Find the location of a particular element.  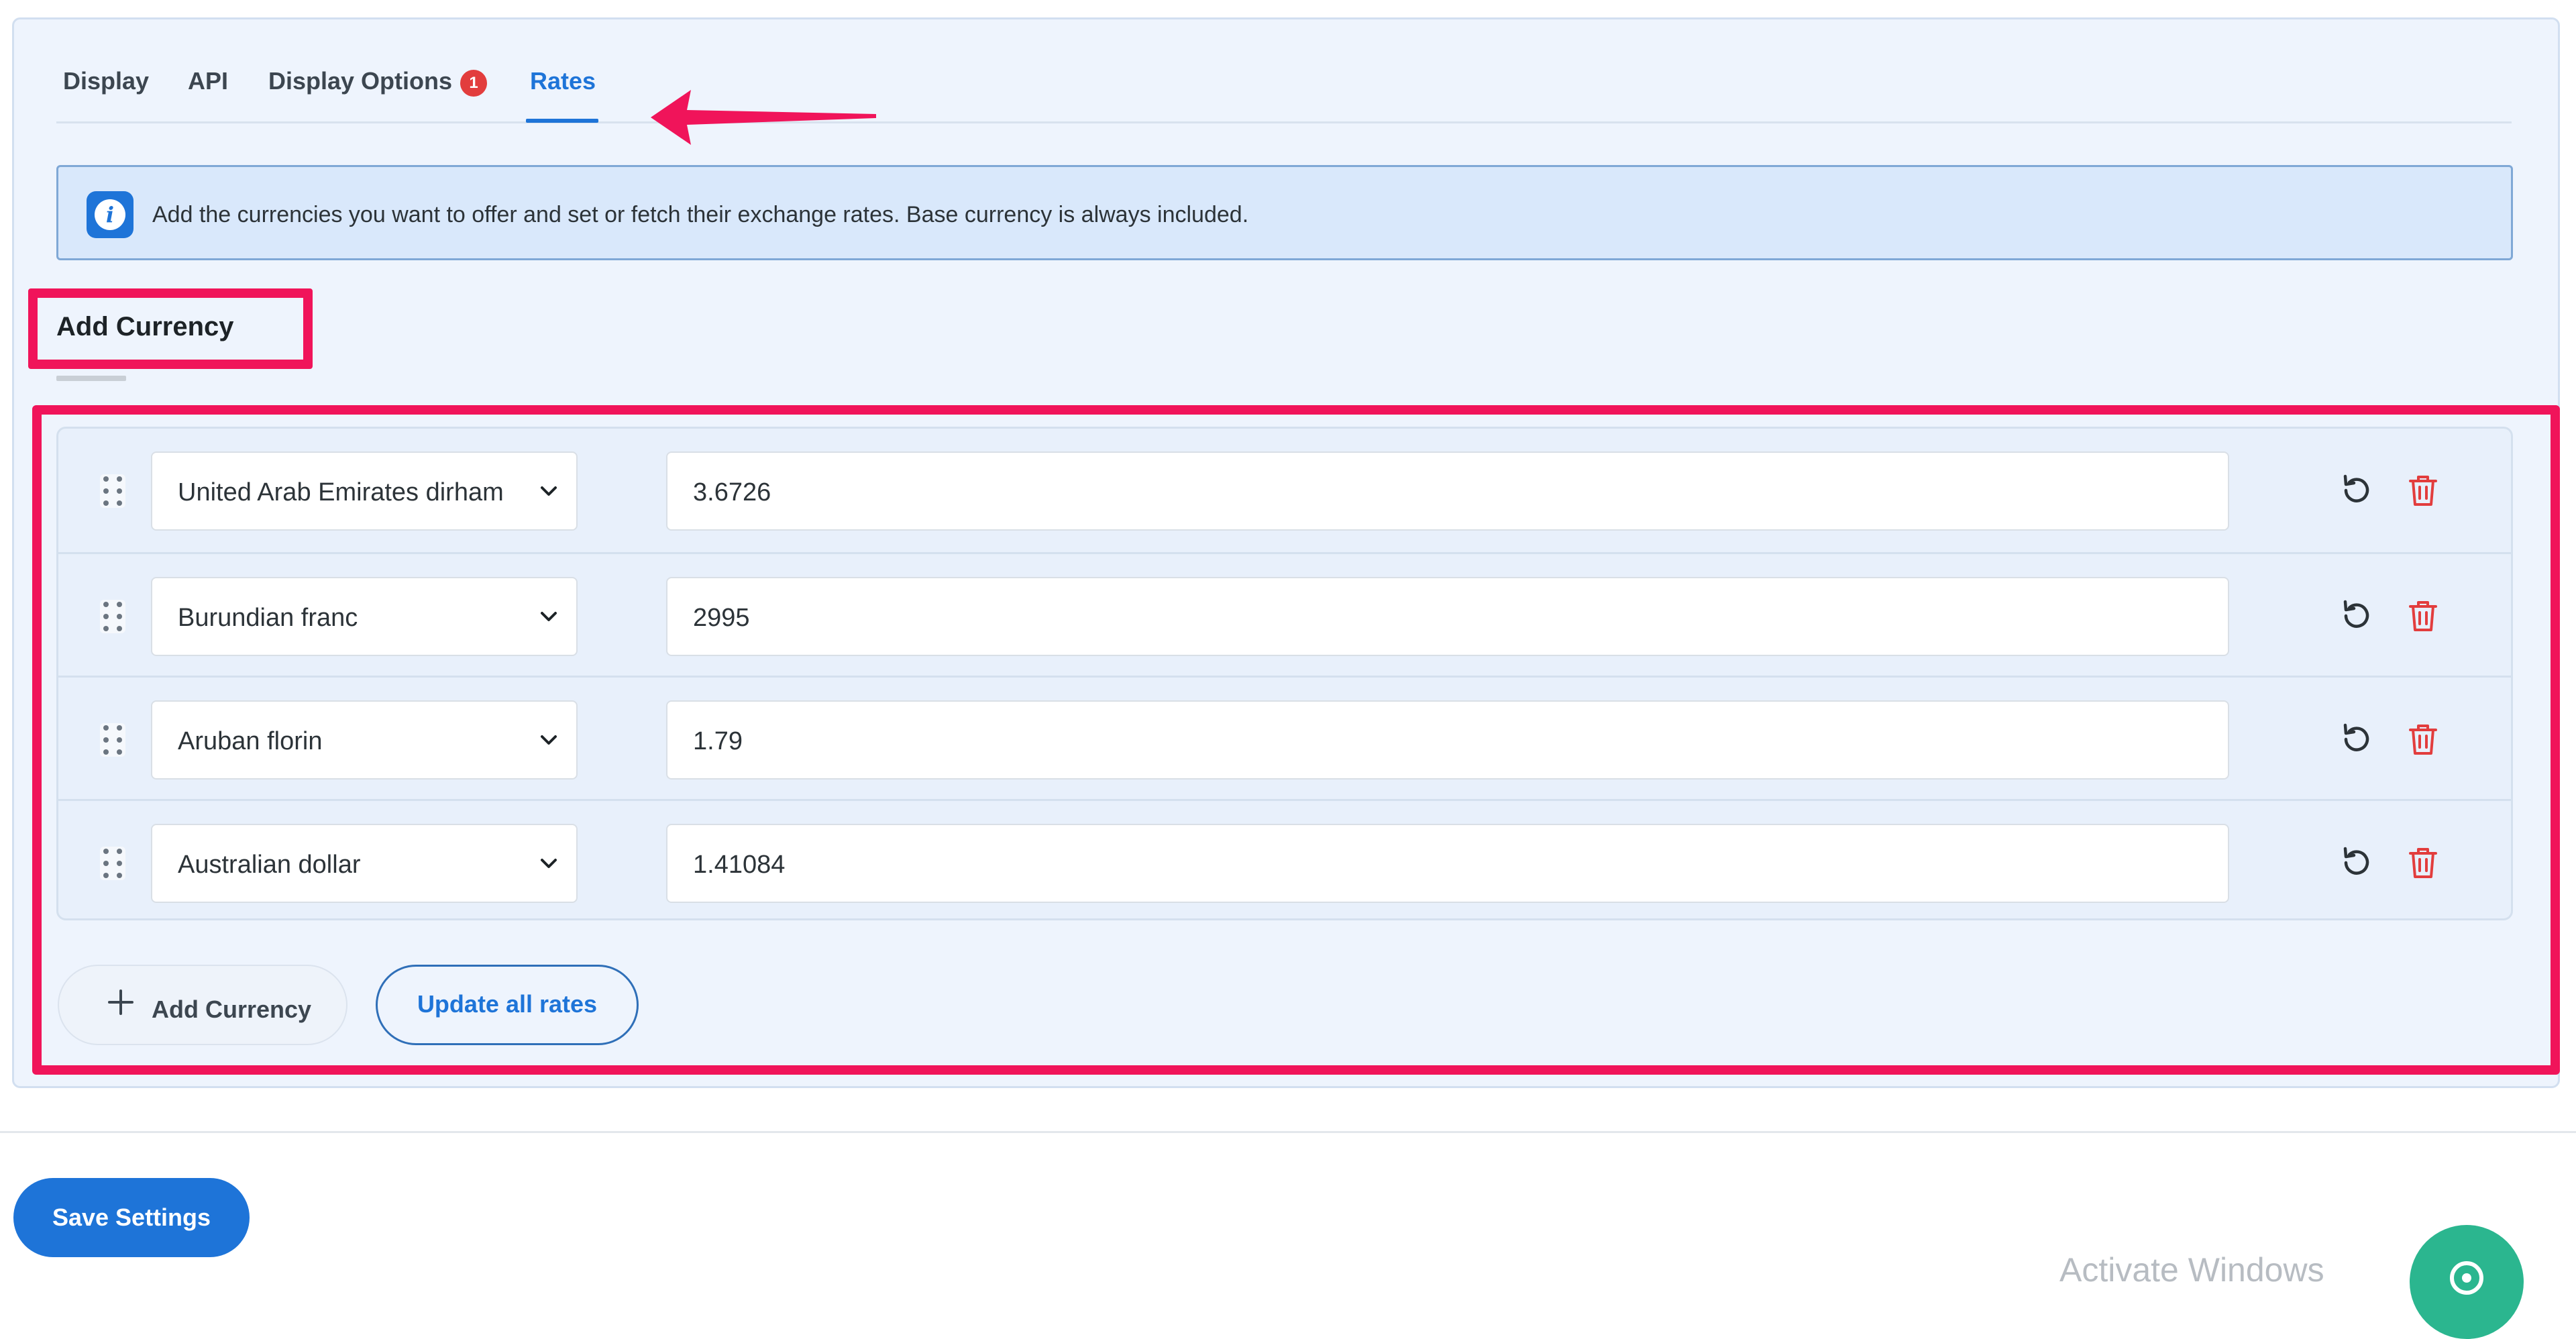

annotation-highlight-title is located at coordinates (170, 328).